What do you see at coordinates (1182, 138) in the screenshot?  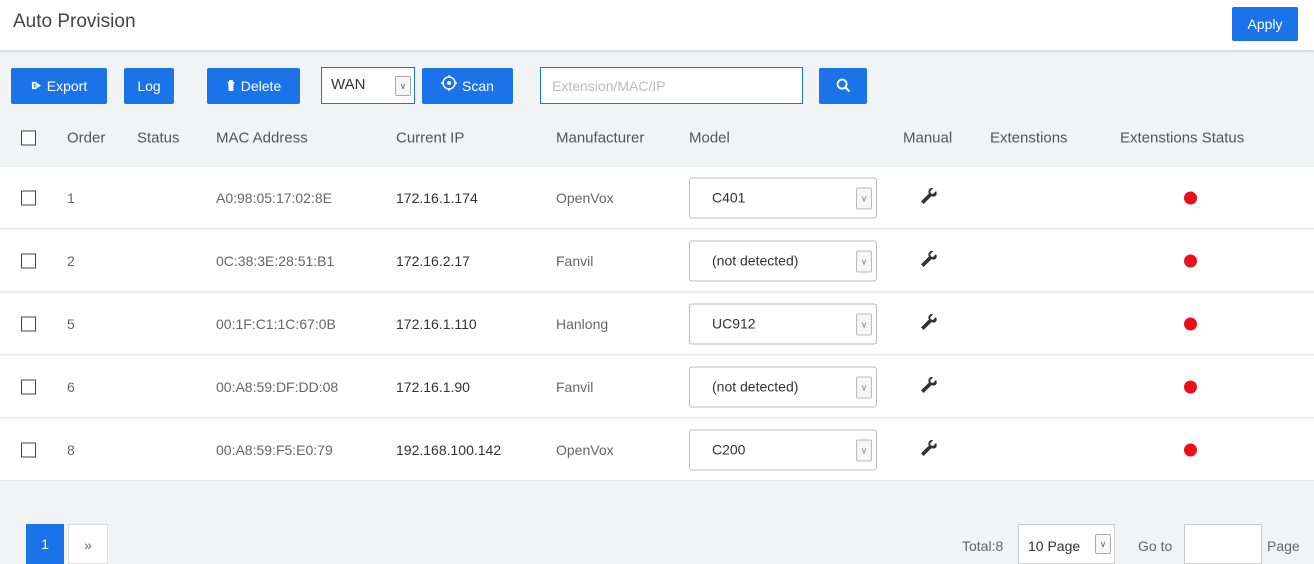 I see `col-ext-status: Extenstions Status` at bounding box center [1182, 138].